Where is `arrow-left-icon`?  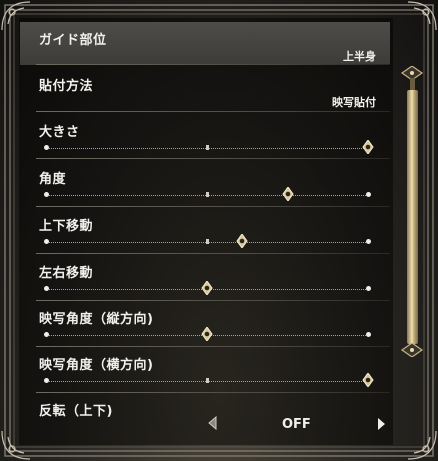 arrow-left-icon is located at coordinates (212, 423).